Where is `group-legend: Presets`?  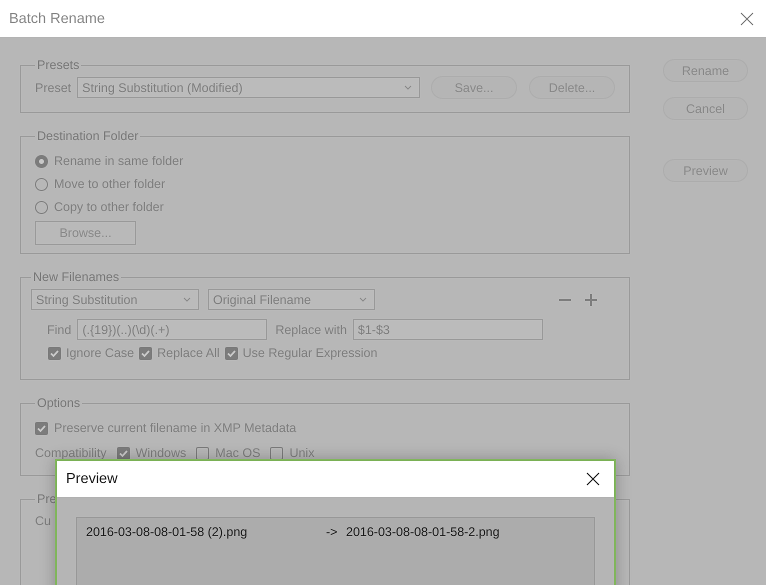
group-legend: Presets is located at coordinates (58, 65).